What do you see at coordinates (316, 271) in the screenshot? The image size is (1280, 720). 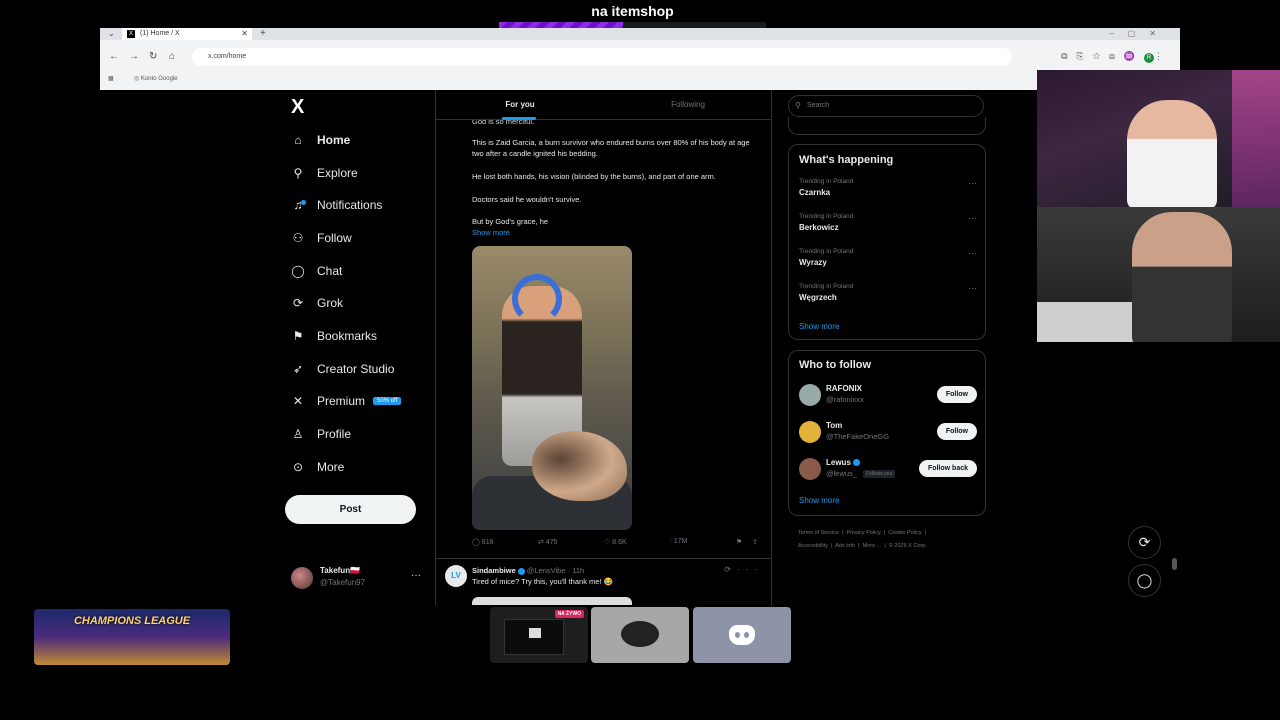 I see `nav-item-chat: ◯ Chat` at bounding box center [316, 271].